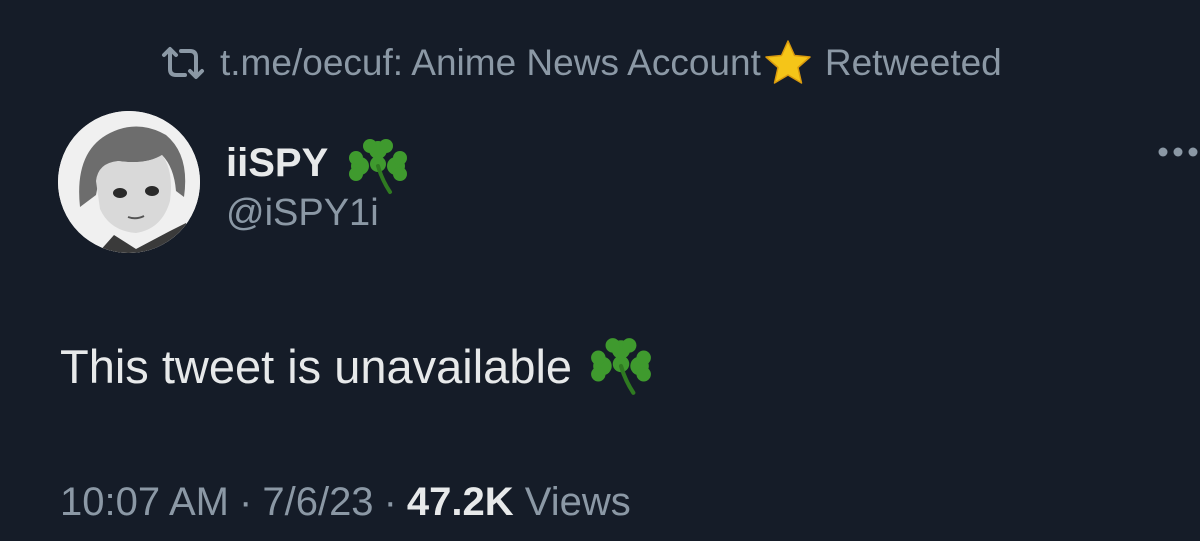  Describe the element at coordinates (317, 502) in the screenshot. I see `tweet-date: 7/6/23` at that location.